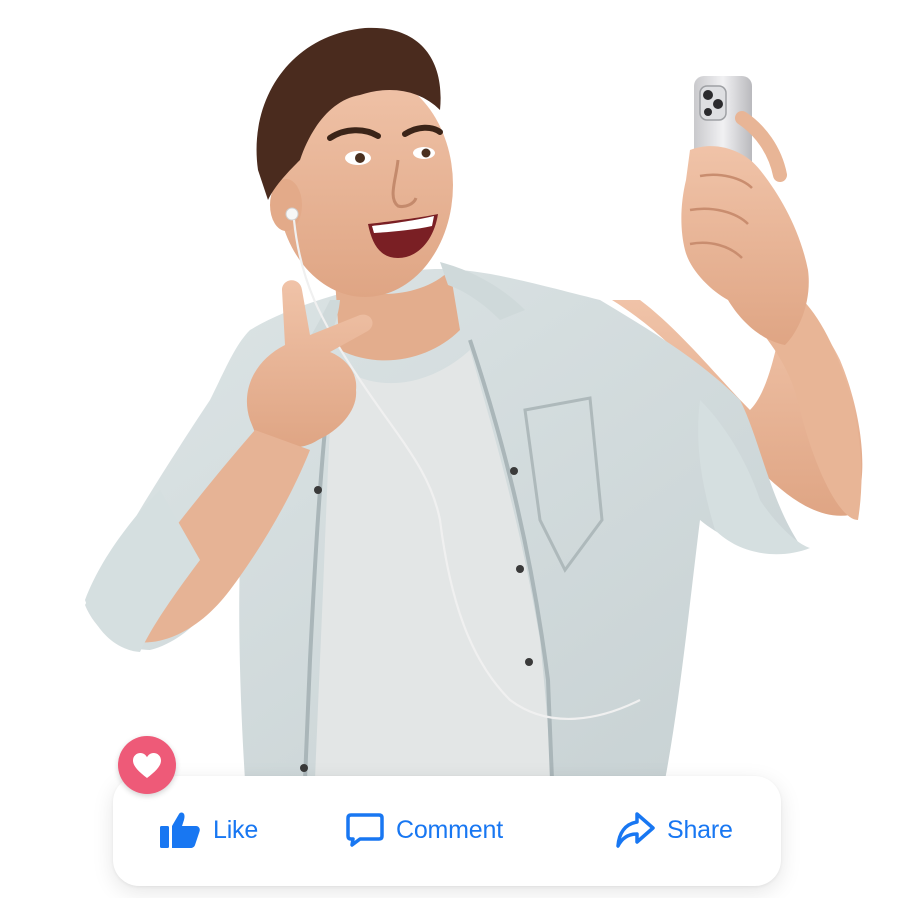 This screenshot has width=899, height=898. What do you see at coordinates (700, 829) in the screenshot?
I see `share-label: Share` at bounding box center [700, 829].